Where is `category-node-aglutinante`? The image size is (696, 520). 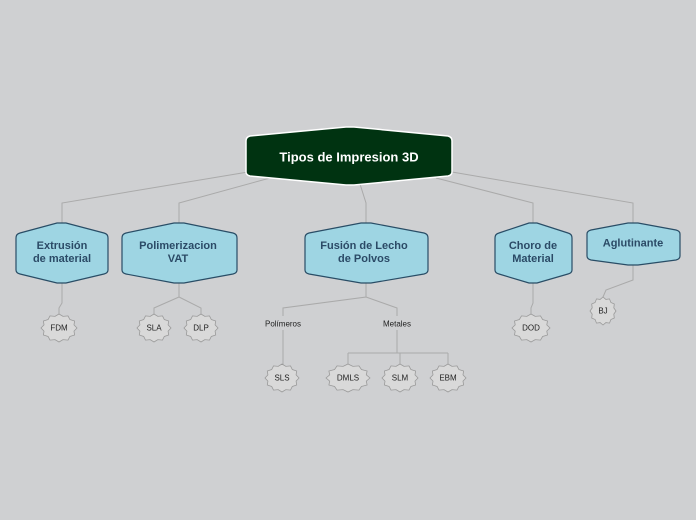
category-node-aglutinante is located at coordinates (633, 244).